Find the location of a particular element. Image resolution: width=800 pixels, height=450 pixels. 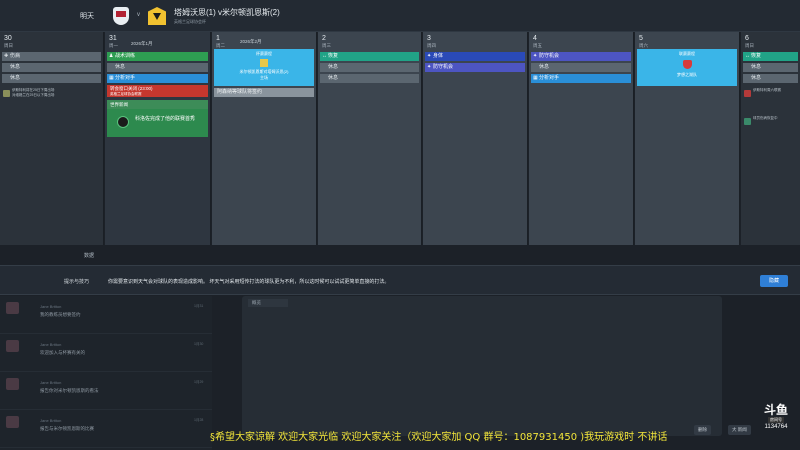

calendar-day-5: 5 周六 联赛赛程 梦想之湖队 is located at coordinates (687, 138).